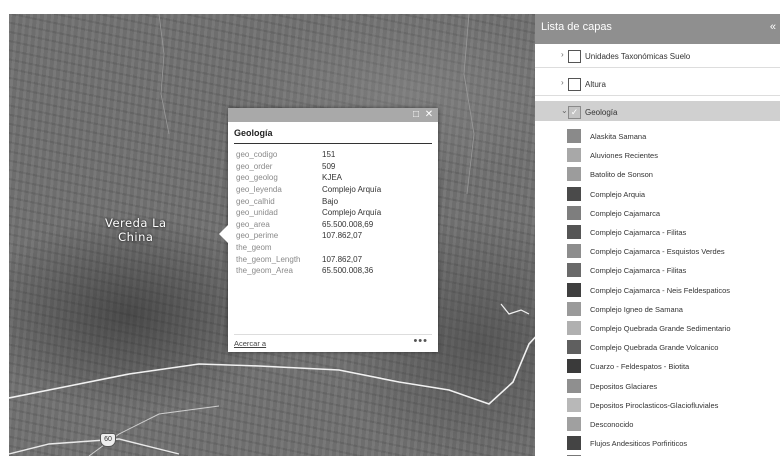  What do you see at coordinates (420, 341) in the screenshot?
I see `more-options-icon: •••` at bounding box center [420, 341].